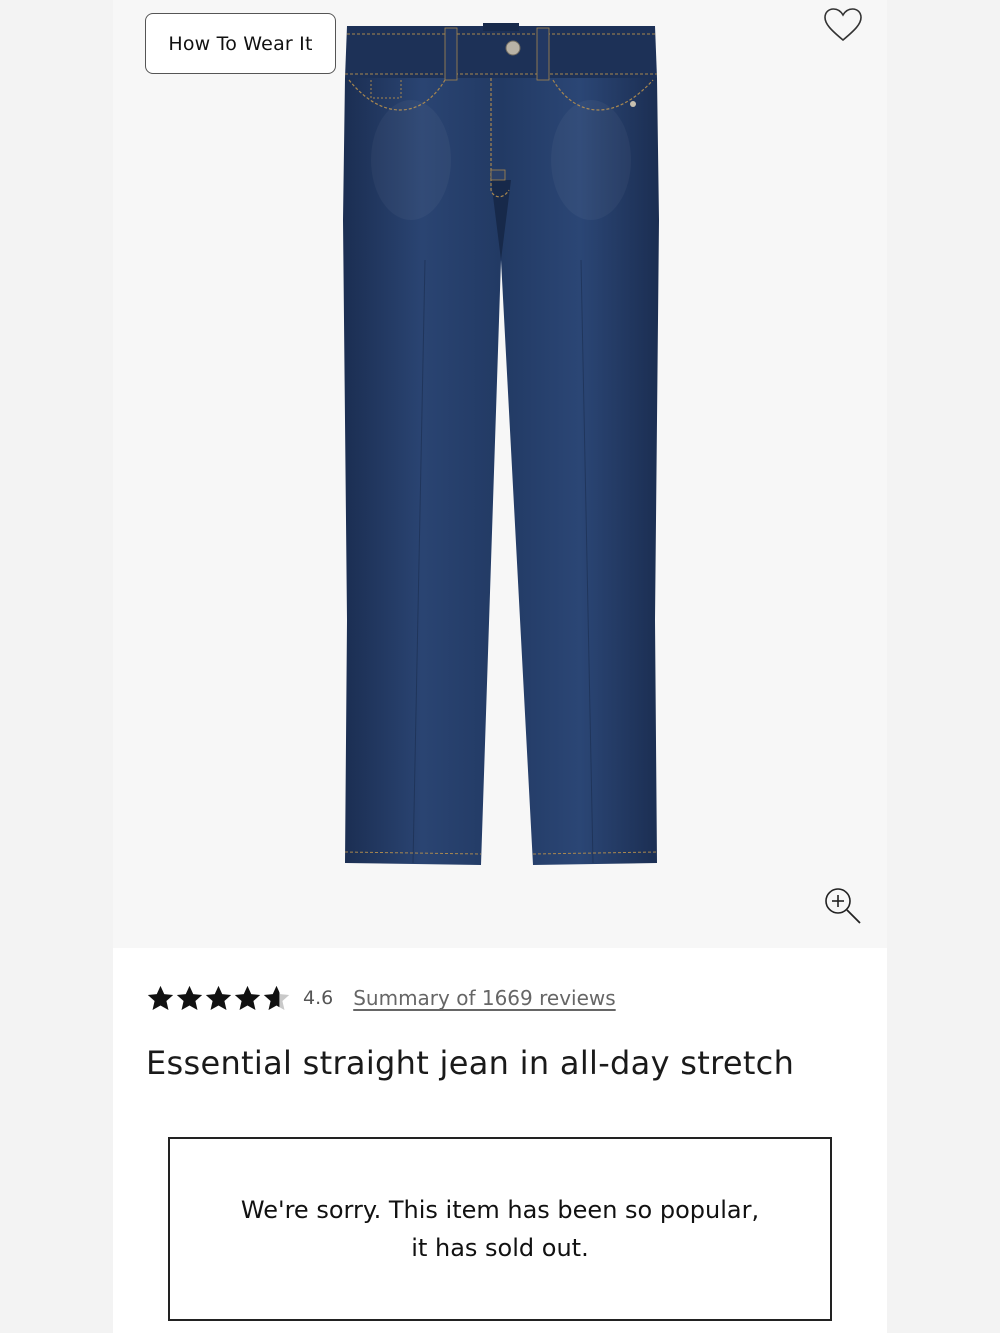 This screenshot has width=1000, height=1333. Describe the element at coordinates (484, 998) in the screenshot. I see `reviews-summary-link: Summary of 1669 reviews` at that location.